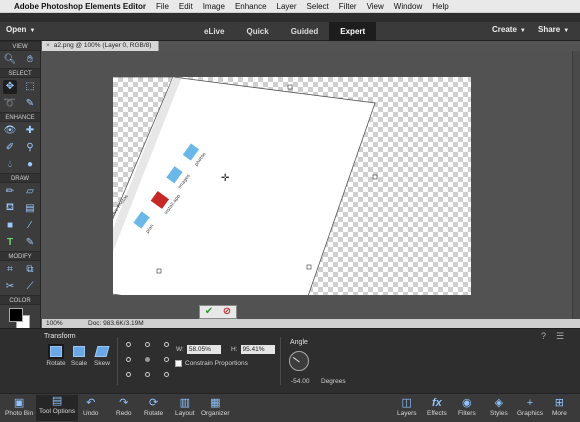  What do you see at coordinates (10, 287) in the screenshot?
I see `content-aware-move-icon: ✂︎` at bounding box center [10, 287].